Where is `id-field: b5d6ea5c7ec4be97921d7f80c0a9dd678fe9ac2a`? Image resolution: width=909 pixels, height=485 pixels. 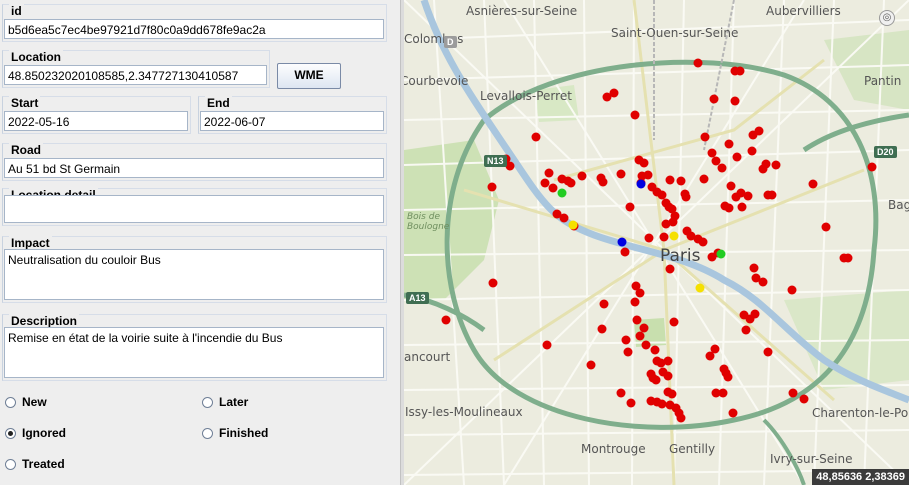
id-field: b5d6ea5c7ec4be97921d7f80c0a9dd678fe9ac2a is located at coordinates (194, 29).